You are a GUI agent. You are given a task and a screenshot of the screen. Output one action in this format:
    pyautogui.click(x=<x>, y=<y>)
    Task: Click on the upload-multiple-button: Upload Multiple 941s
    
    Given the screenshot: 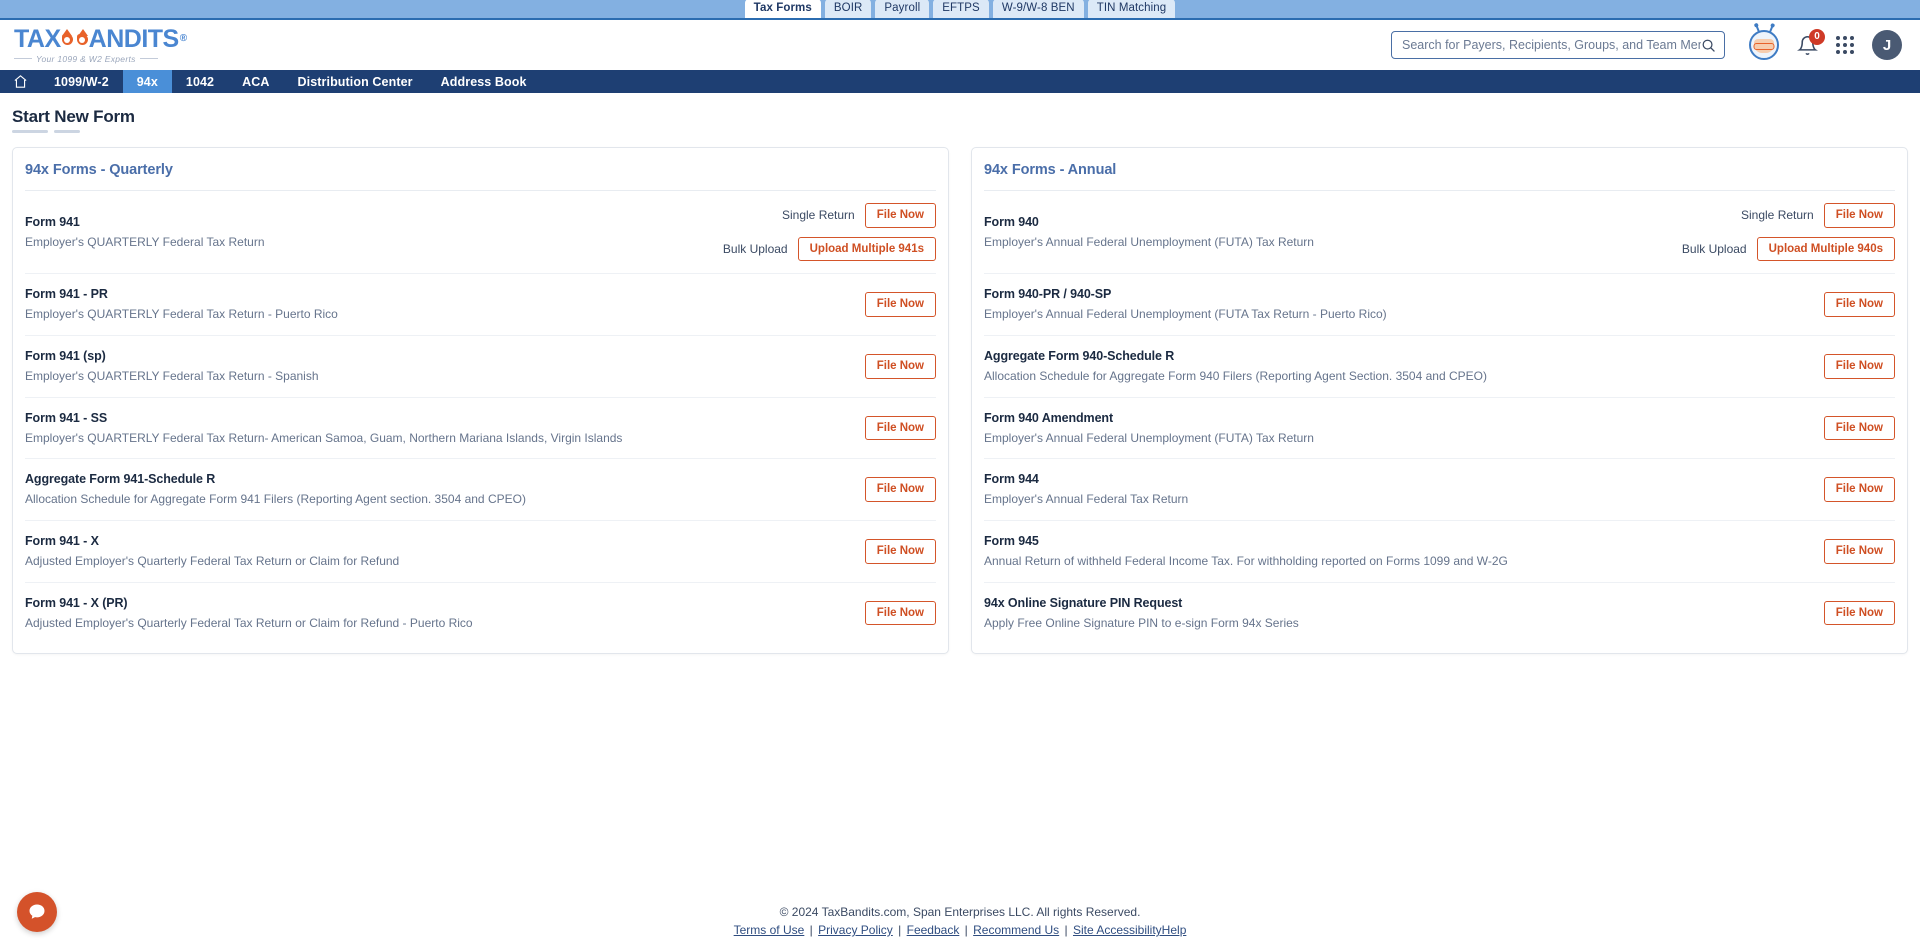 What is the action you would take?
    pyautogui.click(x=866, y=249)
    